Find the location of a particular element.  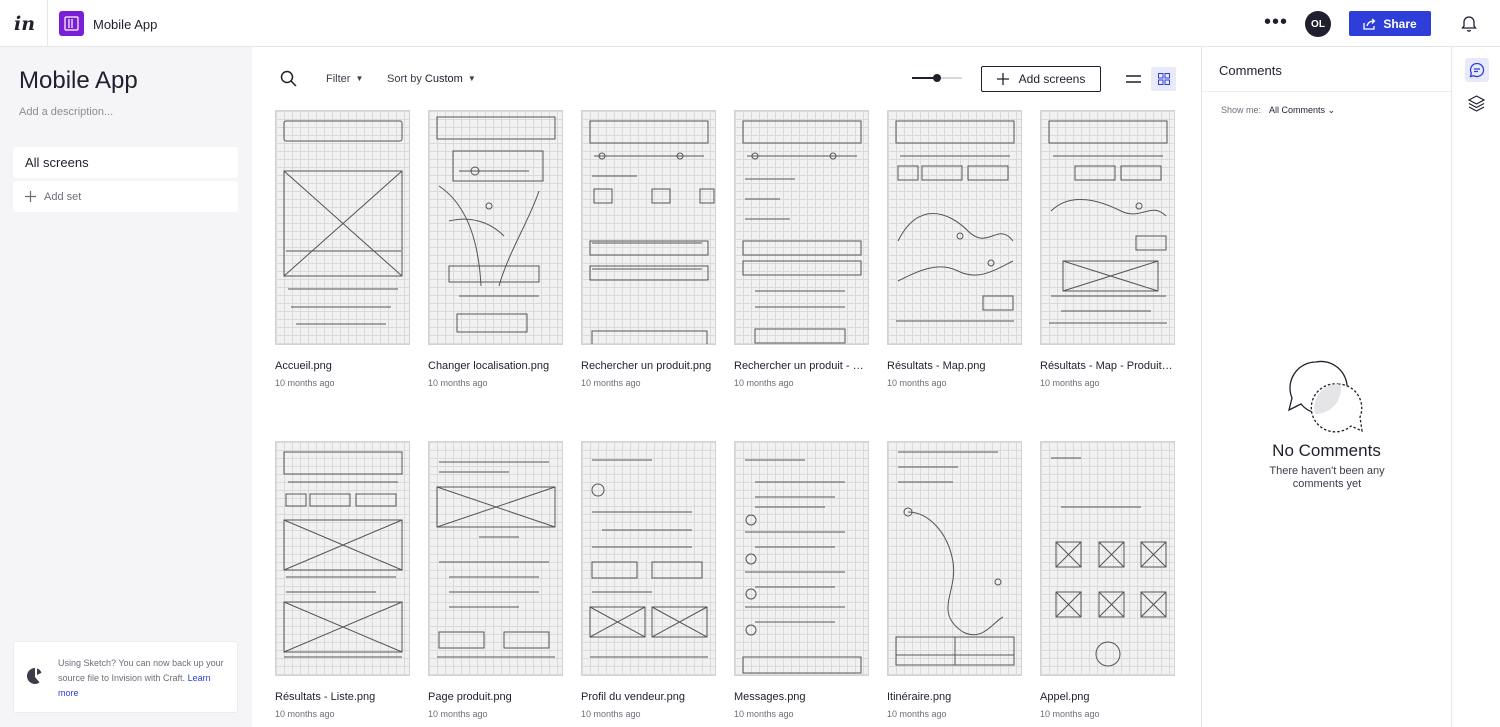

page-title: Mobile App is located at coordinates (78, 81).